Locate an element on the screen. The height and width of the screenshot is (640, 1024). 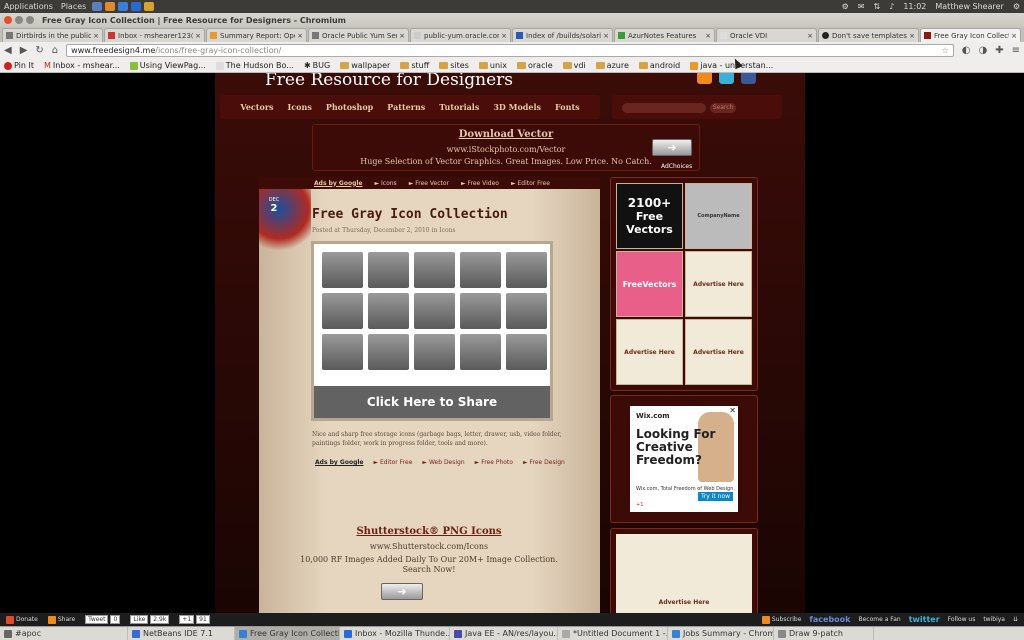
reload-icon: ↻ is located at coordinates (39, 50).